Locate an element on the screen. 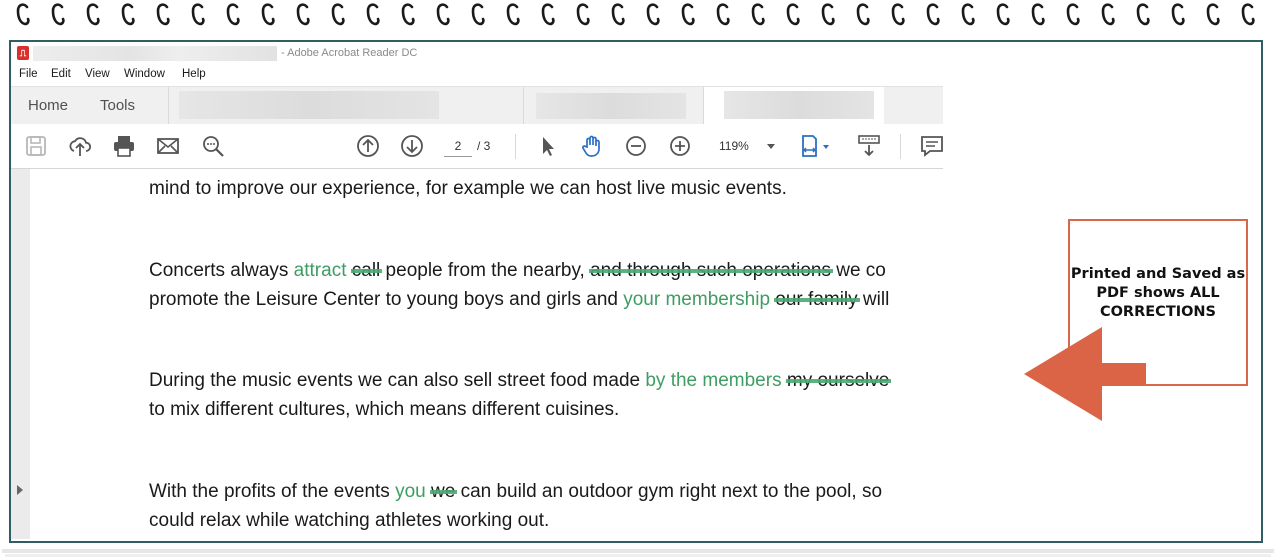 The width and height of the screenshot is (1278, 558). zoom-in-icon is located at coordinates (680, 146).